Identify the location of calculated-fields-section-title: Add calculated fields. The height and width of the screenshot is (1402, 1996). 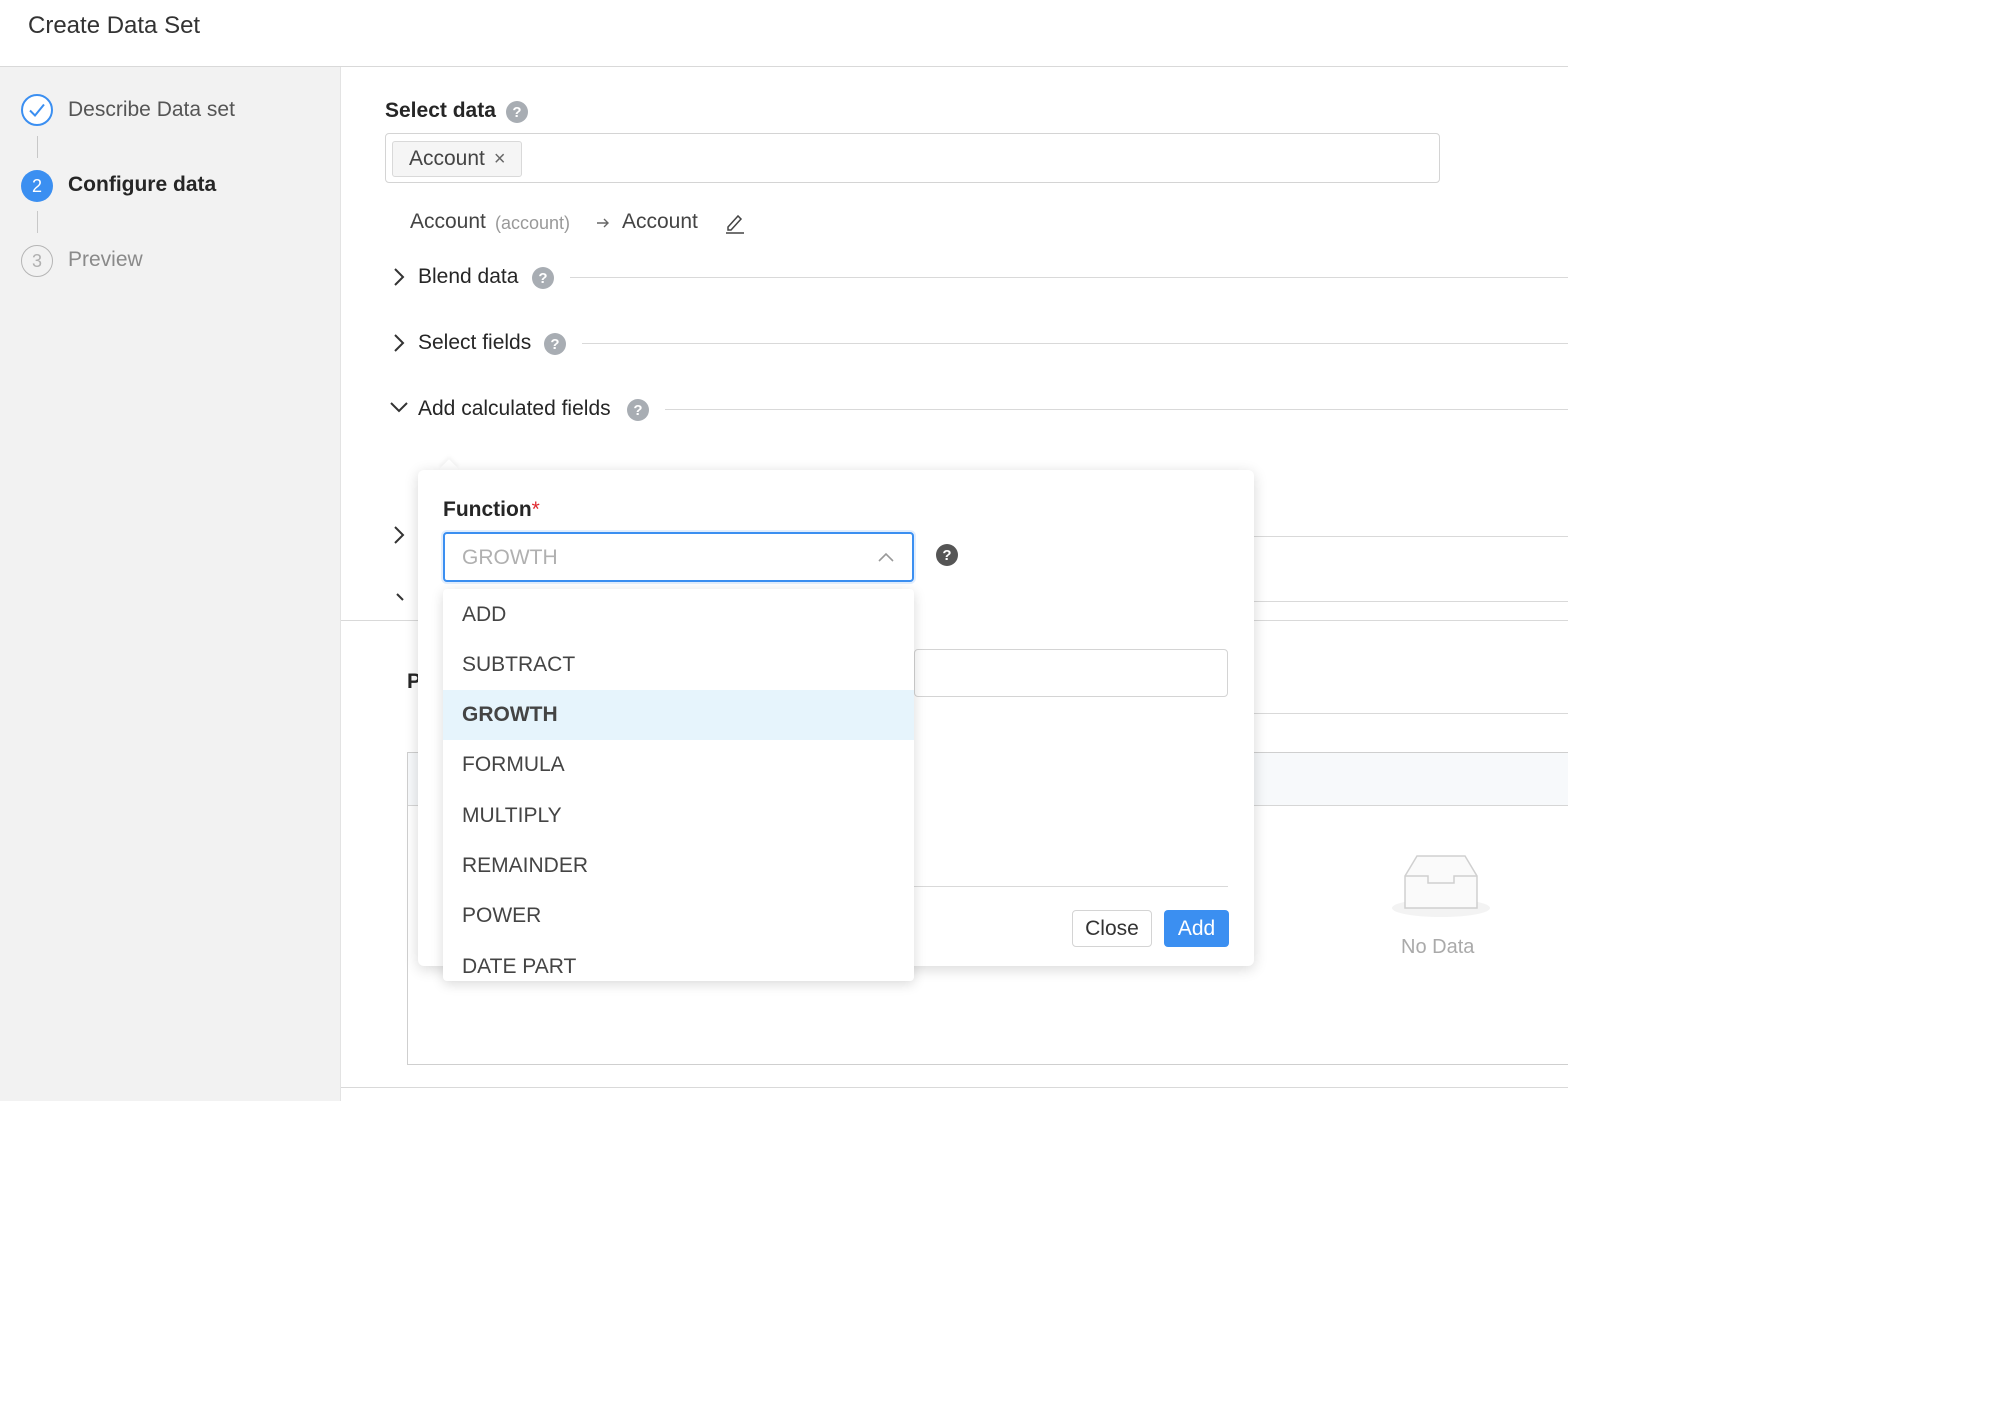
(514, 409).